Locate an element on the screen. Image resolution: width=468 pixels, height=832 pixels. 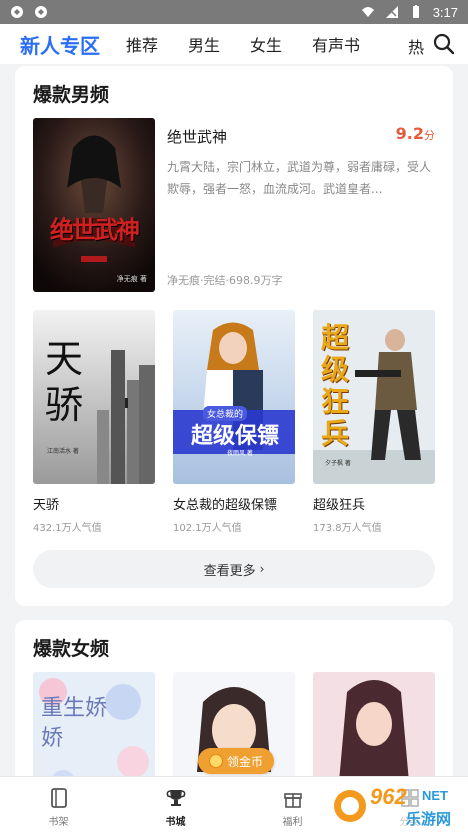
featured-book-title: 绝世武神 is located at coordinates (197, 136).